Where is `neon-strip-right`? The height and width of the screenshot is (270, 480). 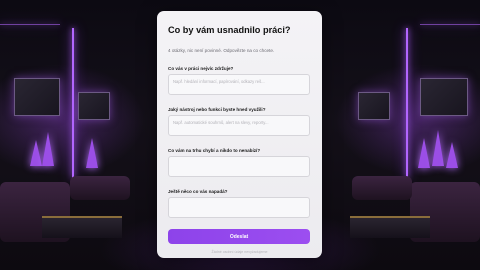
neon-strip-right is located at coordinates (407, 103).